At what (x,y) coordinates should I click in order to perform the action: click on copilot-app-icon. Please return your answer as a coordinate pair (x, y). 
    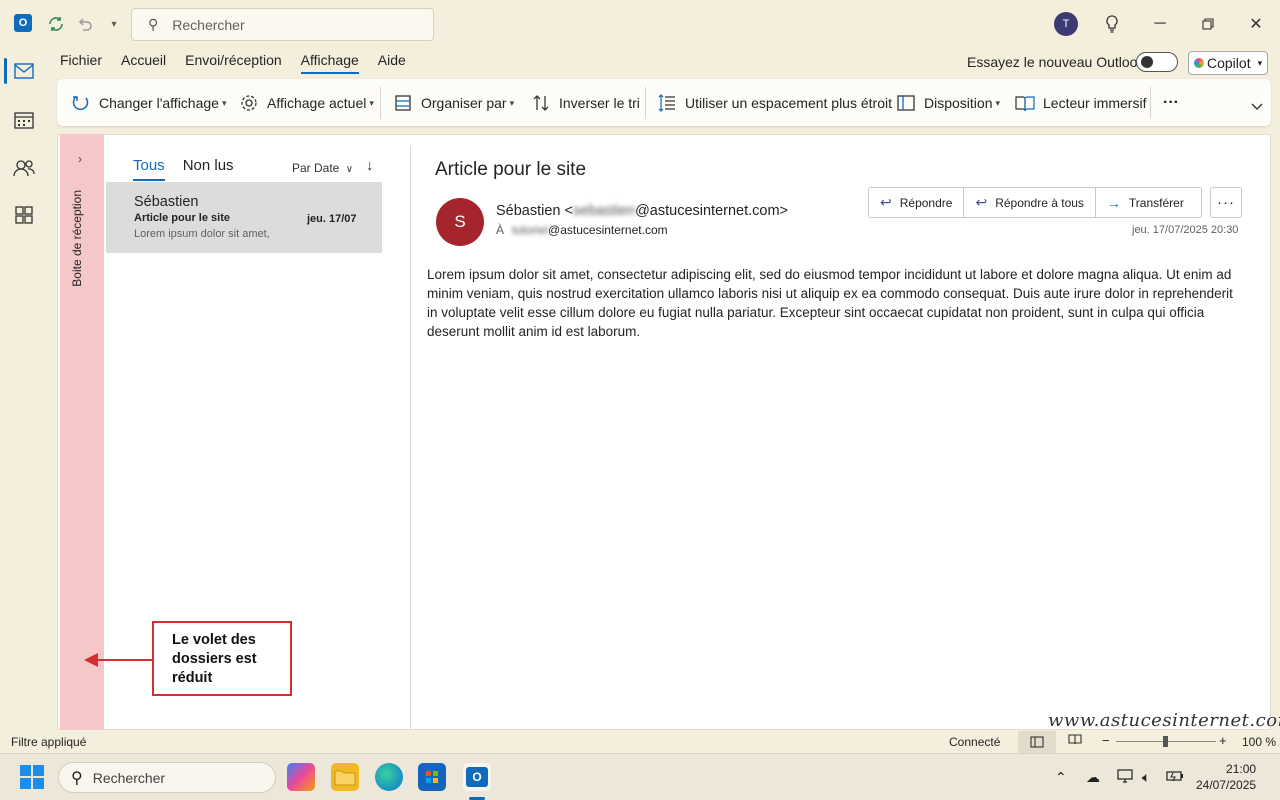
    Looking at the image, I should click on (301, 777).